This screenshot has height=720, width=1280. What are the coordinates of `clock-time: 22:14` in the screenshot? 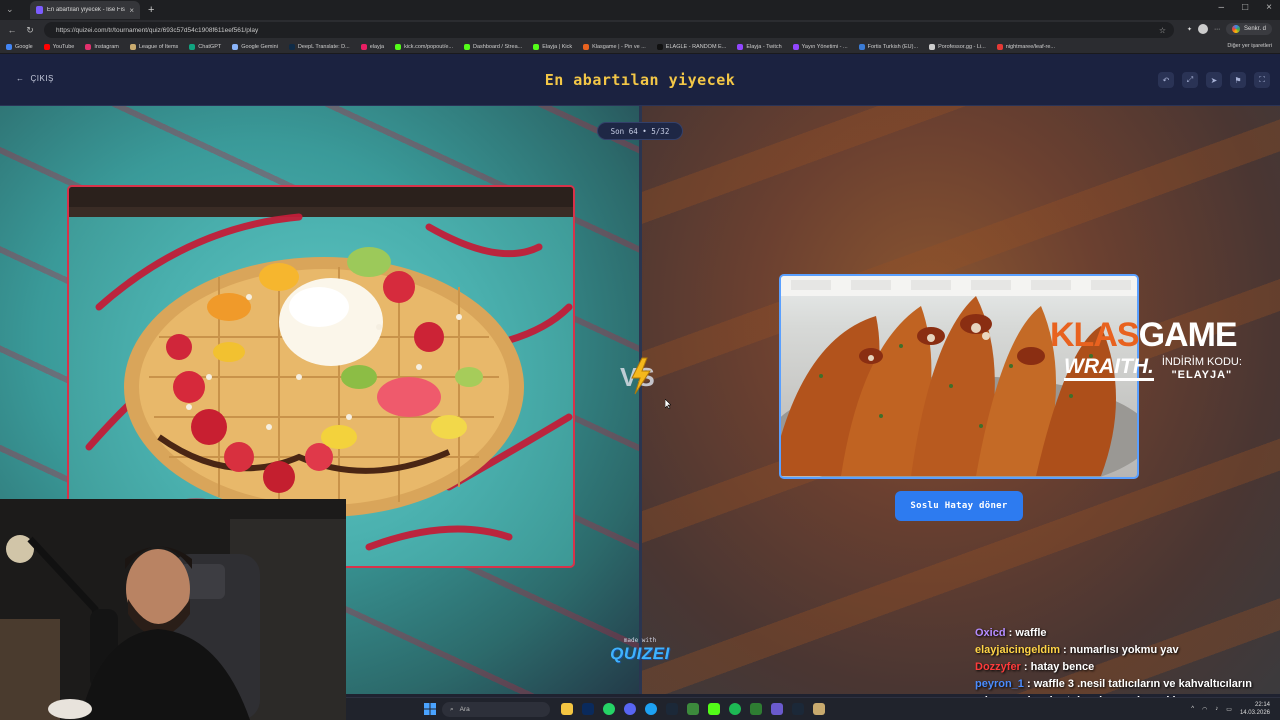 It's located at (1262, 705).